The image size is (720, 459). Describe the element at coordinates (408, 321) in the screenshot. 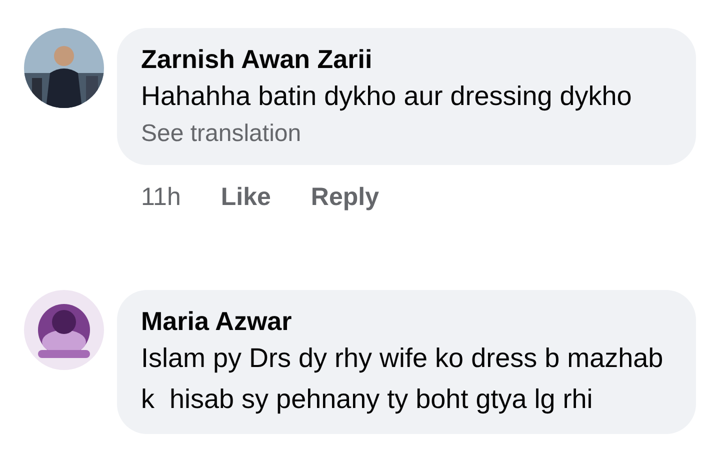

I see `author-name: Maria Azwar` at that location.